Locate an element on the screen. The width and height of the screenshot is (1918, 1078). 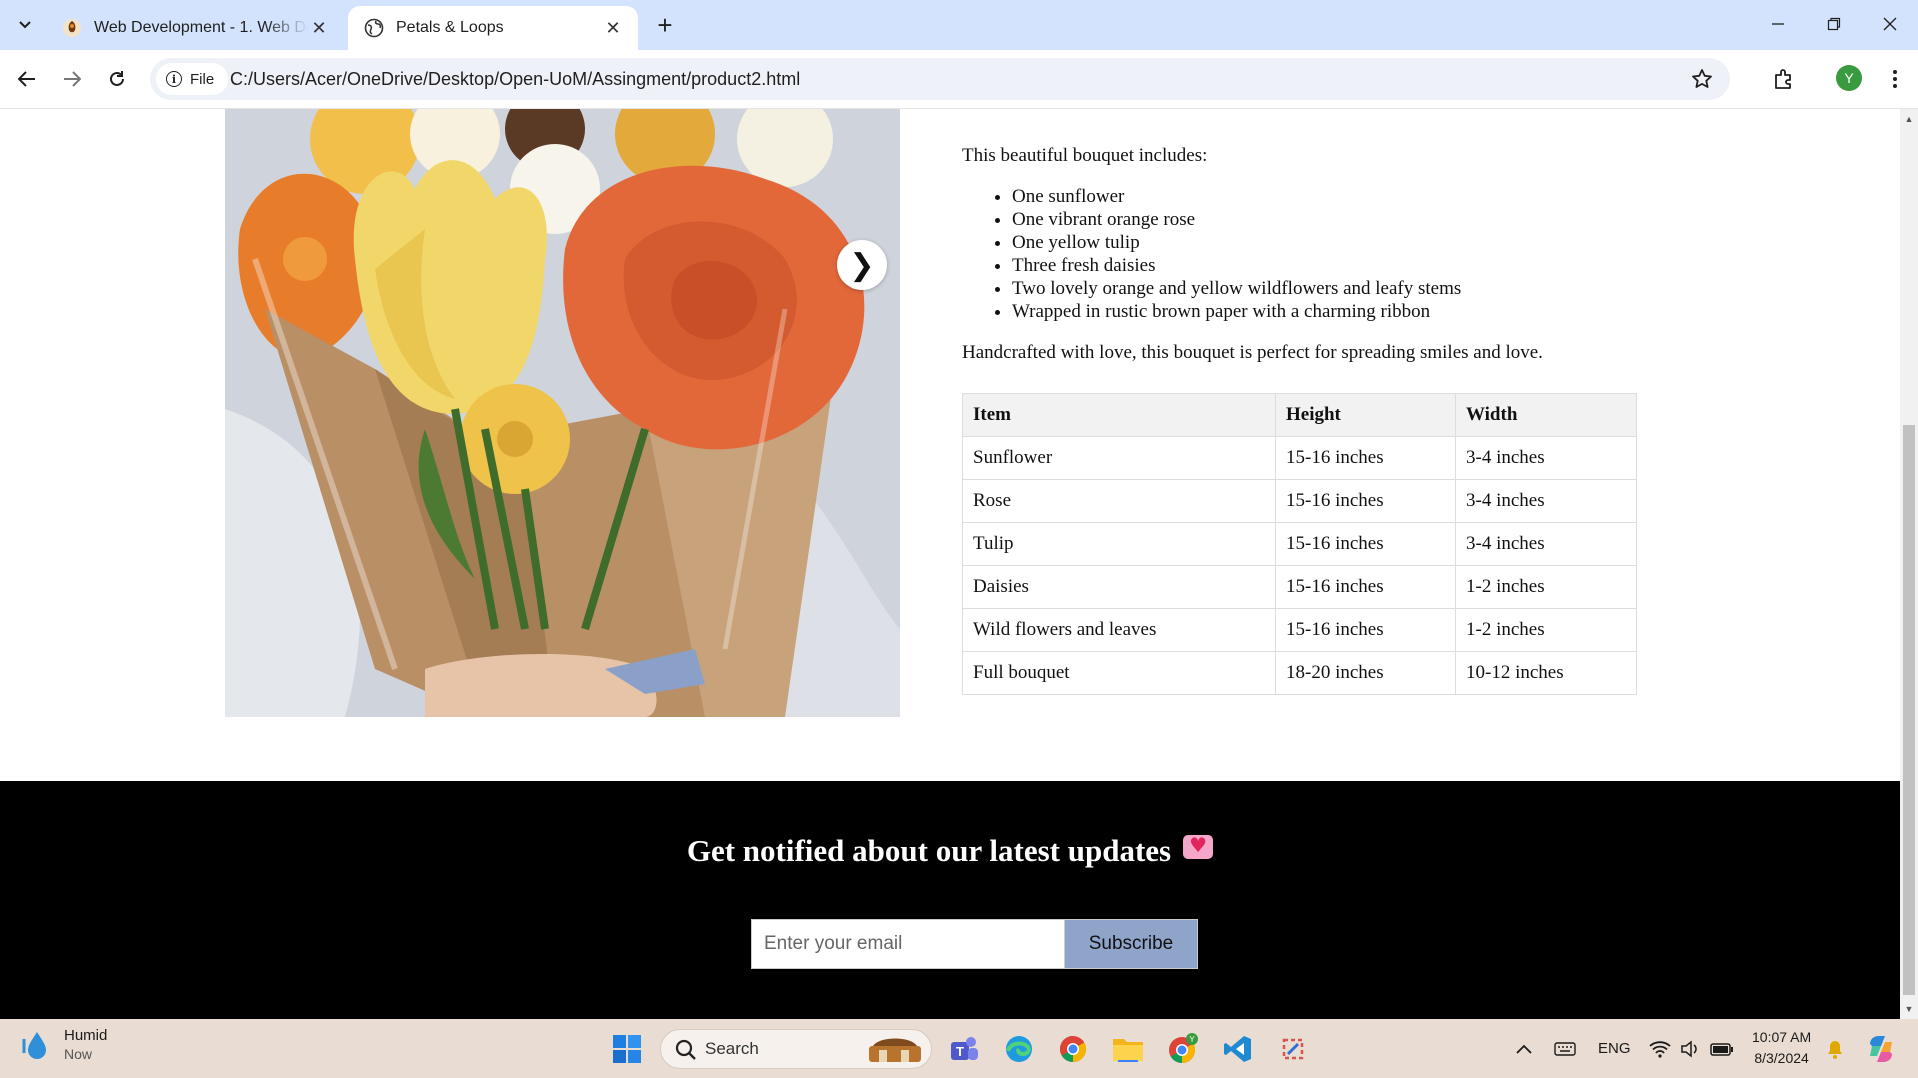
minimize-icon is located at coordinates (1778, 24).